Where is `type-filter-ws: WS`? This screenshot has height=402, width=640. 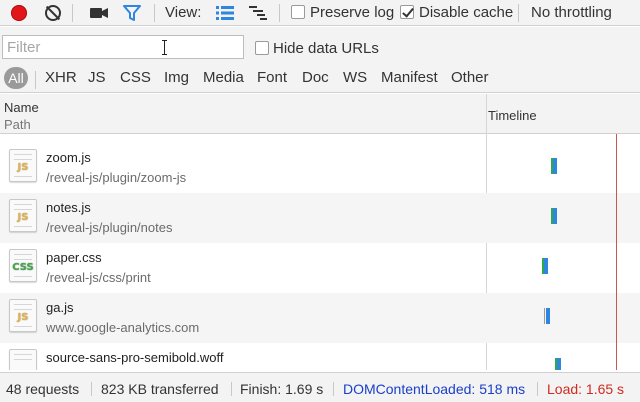
type-filter-ws: WS is located at coordinates (355, 77).